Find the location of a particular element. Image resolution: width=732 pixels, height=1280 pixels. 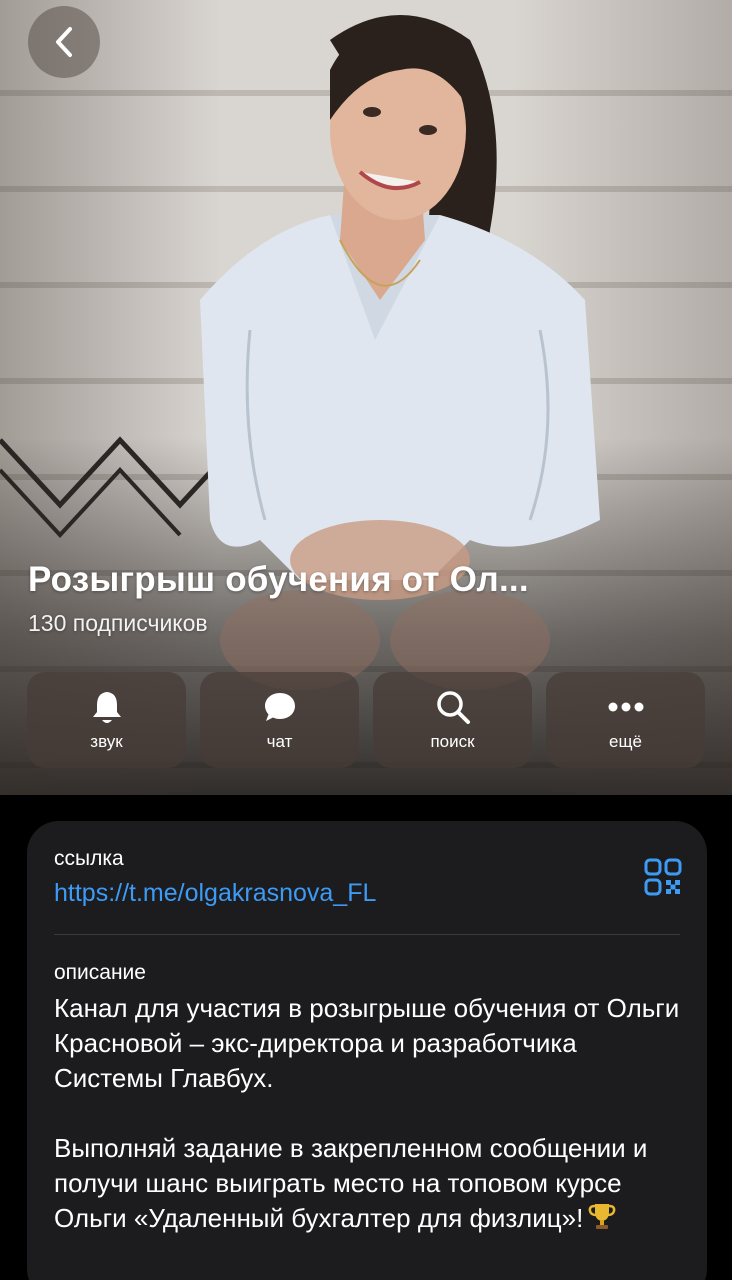

mute-button: звук is located at coordinates (106, 720).